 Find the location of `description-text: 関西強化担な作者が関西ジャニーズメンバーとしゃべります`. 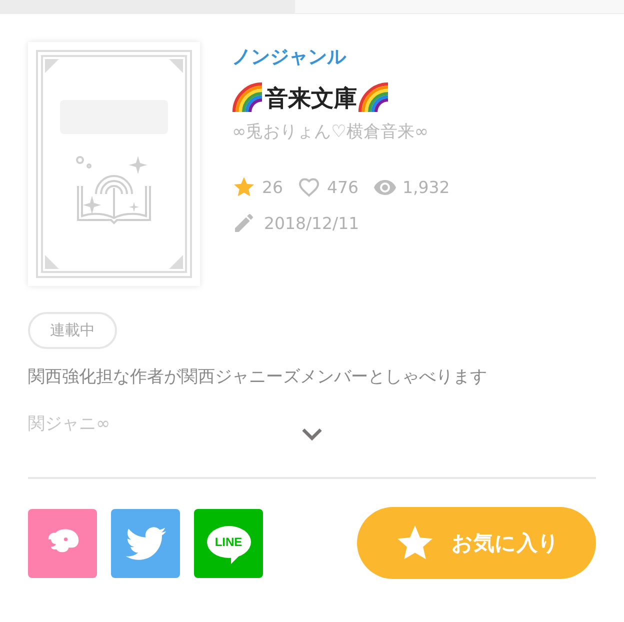

description-text: 関西強化担な作者が関西ジャニーズメンバーとしゃべります is located at coordinates (257, 377).